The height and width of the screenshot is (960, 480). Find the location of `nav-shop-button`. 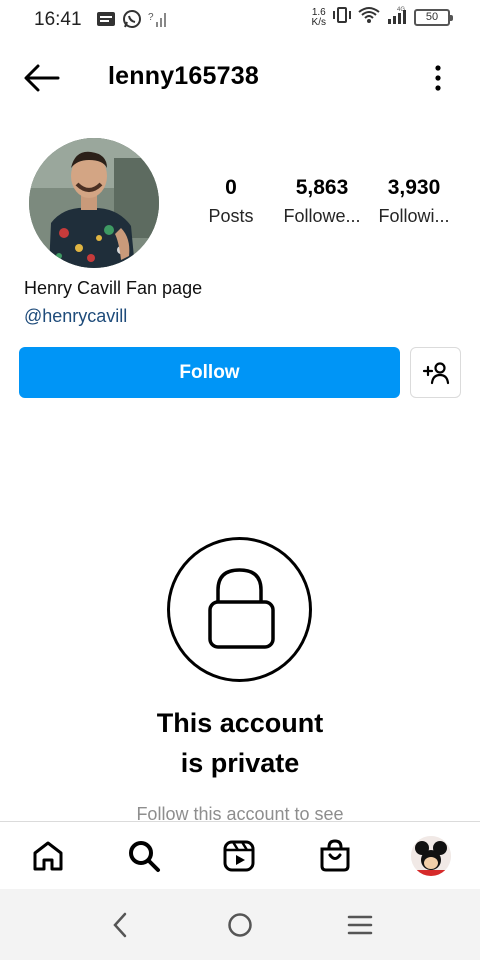

nav-shop-button is located at coordinates (335, 856).